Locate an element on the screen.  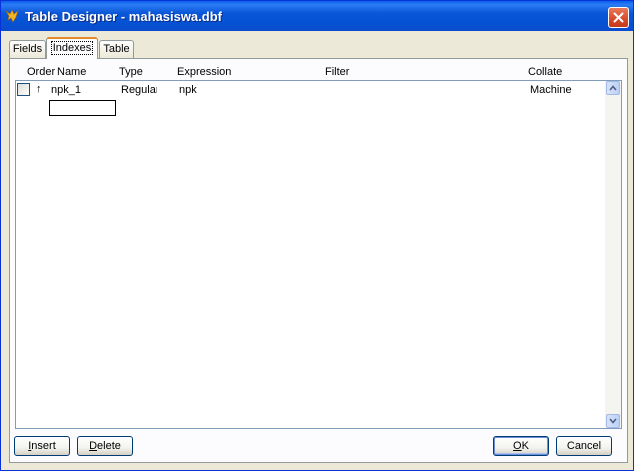
close-button is located at coordinates (618, 17).